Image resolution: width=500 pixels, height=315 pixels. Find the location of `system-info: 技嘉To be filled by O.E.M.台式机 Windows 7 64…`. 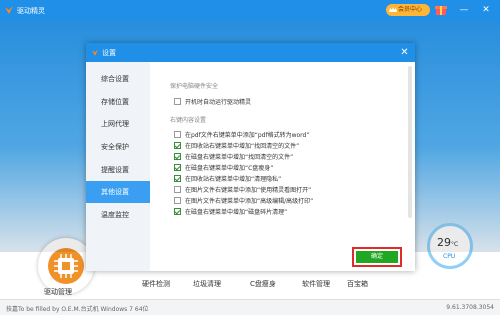

system-info: 技嘉To be filled by O.E.M.台式机 Windows 7 64… is located at coordinates (77, 309).